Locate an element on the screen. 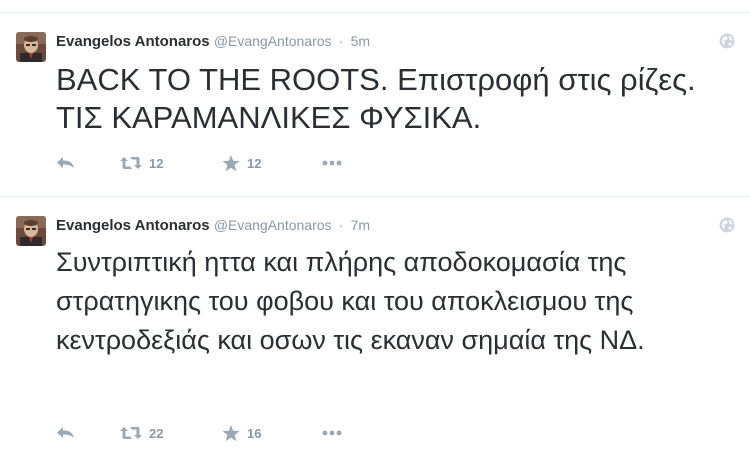  favorite-button: 12 is located at coordinates (272, 163).